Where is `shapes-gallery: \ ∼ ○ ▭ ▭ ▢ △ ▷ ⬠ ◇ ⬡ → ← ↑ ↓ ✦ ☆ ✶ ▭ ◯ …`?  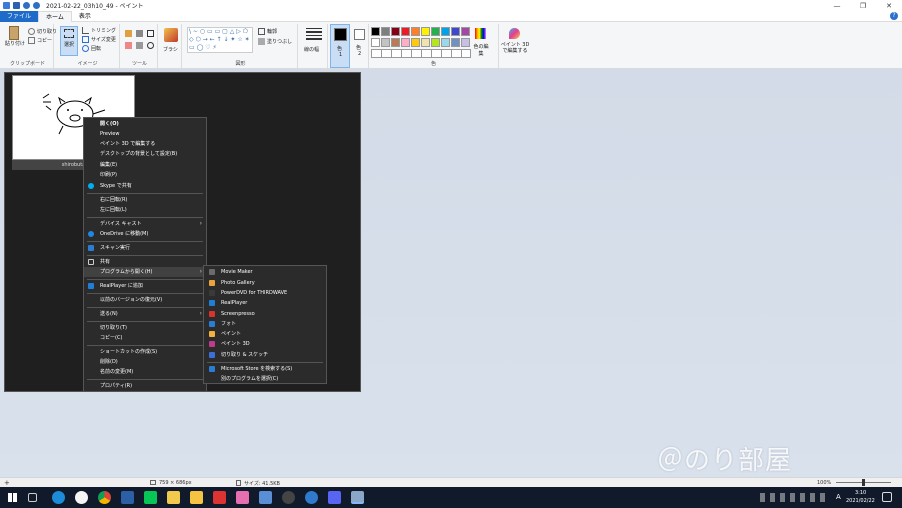
shapes-gallery: \ ∼ ○ ▭ ▭ ▢ △ ▷ ⬠ ◇ ⬡ → ← ↑ ↓ ✦ ☆ ✶ ▭ ◯ … is located at coordinates (220, 40).